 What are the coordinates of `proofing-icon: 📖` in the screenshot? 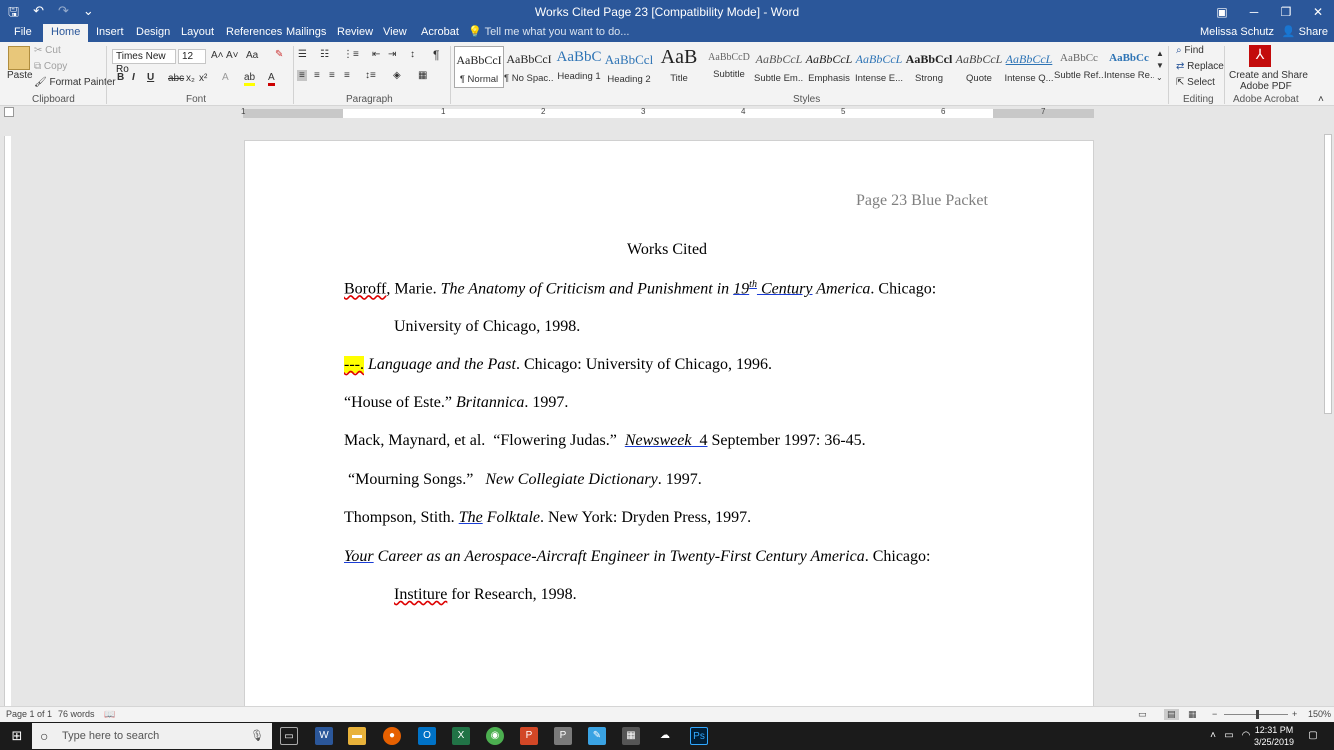 It's located at (109, 714).